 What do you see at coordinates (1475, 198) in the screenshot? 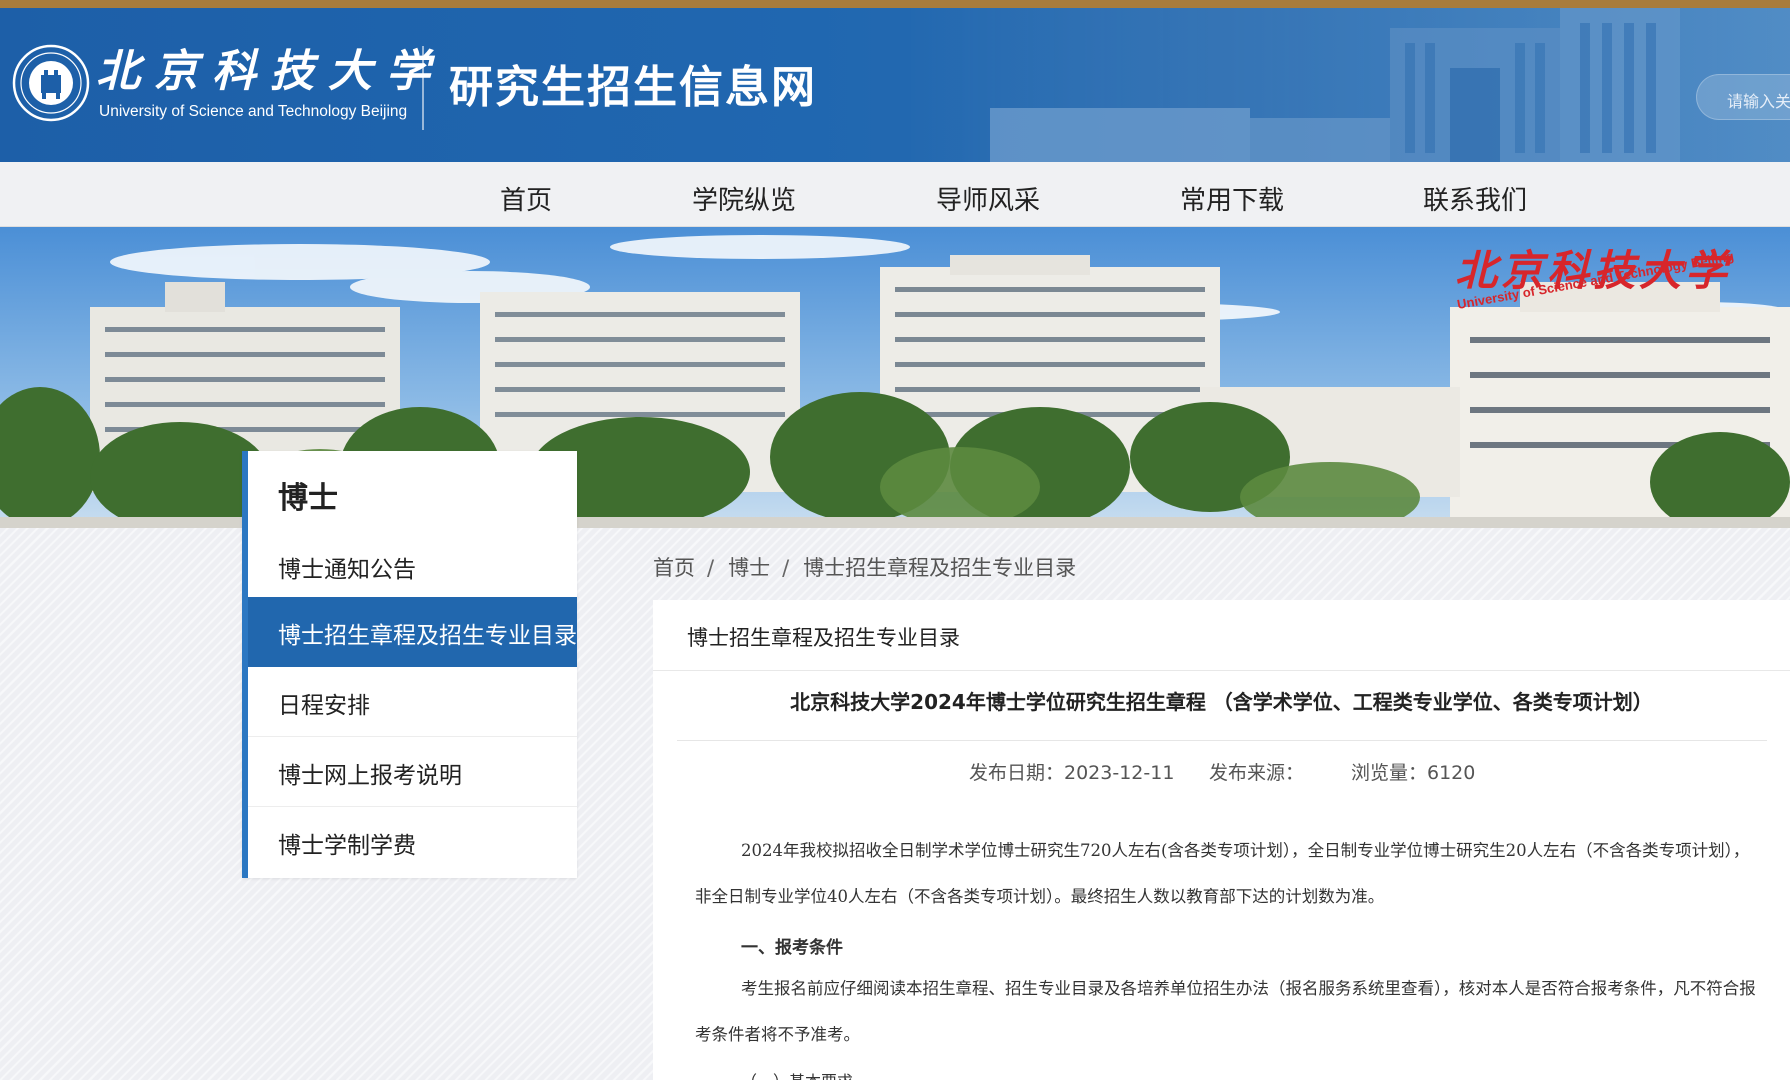
I see `nav-item-contact: 联系我们` at bounding box center [1475, 198].